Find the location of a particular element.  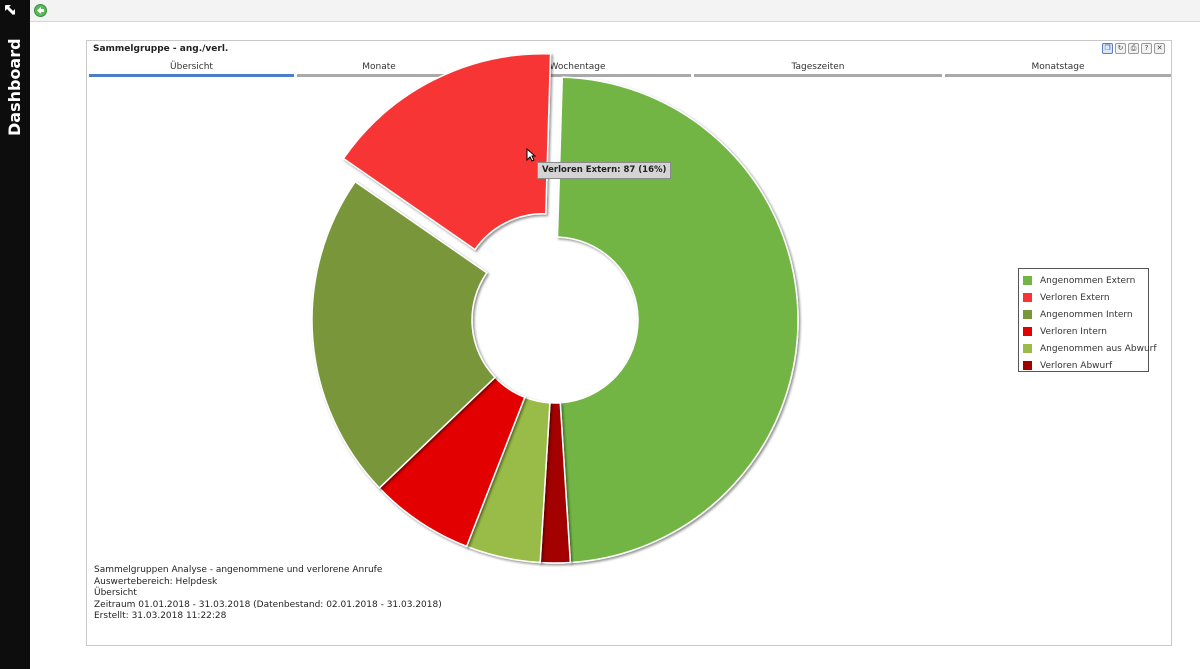

green-back-arrow-icon is located at coordinates (40, 10).